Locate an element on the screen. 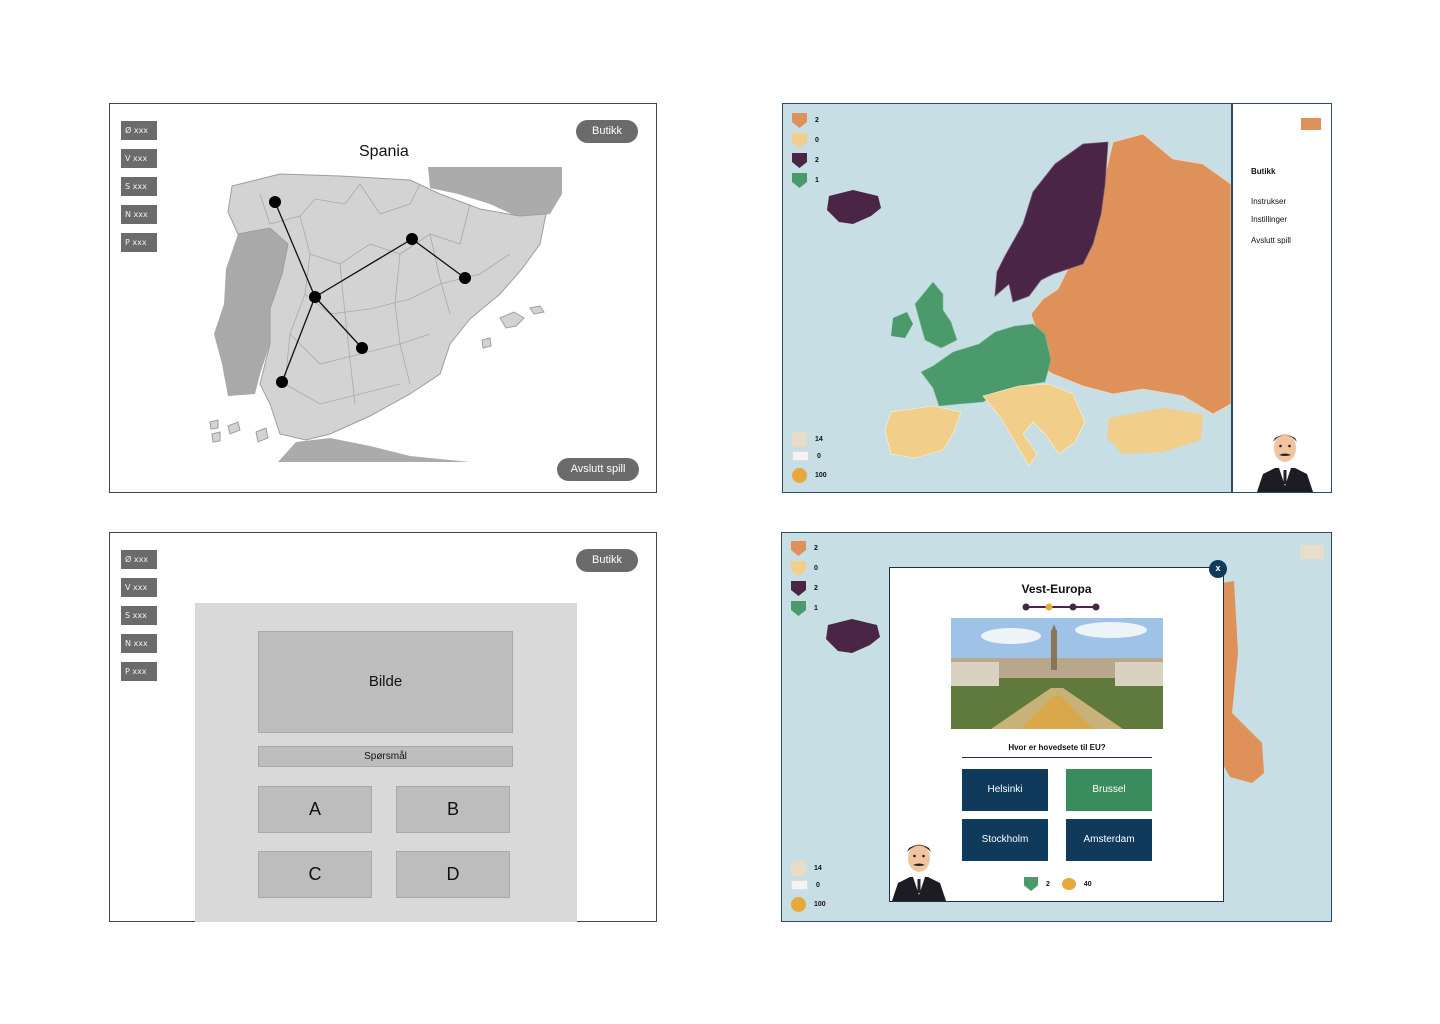 Image resolution: width=1440 pixels, height=1024 pixels. menu-shop: Butikk is located at coordinates (1263, 171).